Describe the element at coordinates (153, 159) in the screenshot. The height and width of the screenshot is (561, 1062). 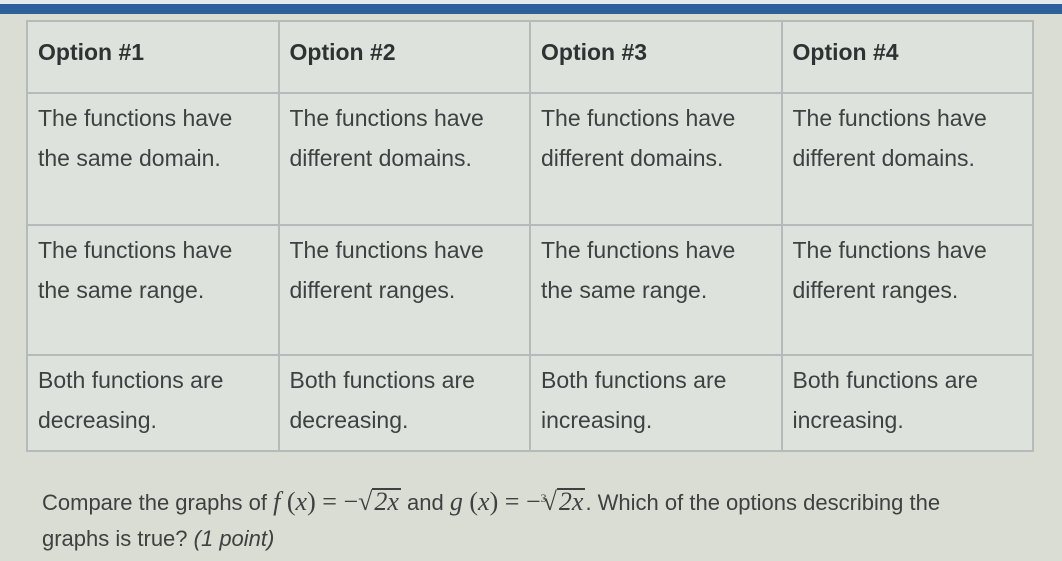
I see `cell-option-1-domain: The functions have the same domain.` at that location.